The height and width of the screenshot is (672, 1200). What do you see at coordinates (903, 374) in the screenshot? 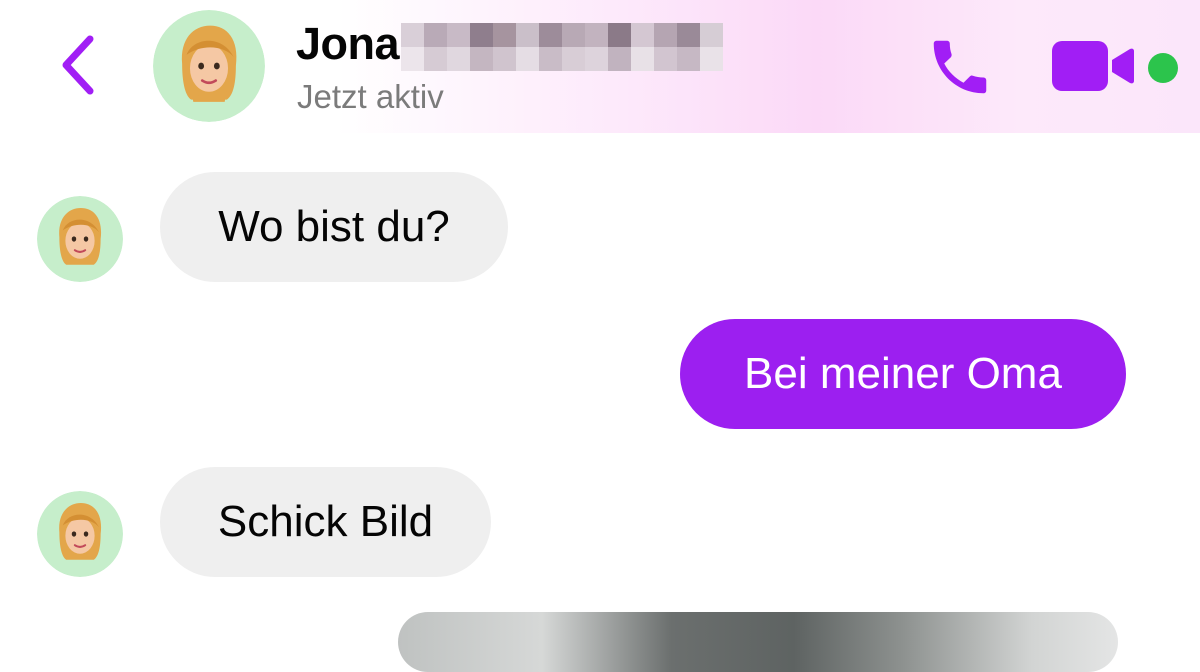
I see `outgoing-message-bubble: Bei meiner Oma` at bounding box center [903, 374].